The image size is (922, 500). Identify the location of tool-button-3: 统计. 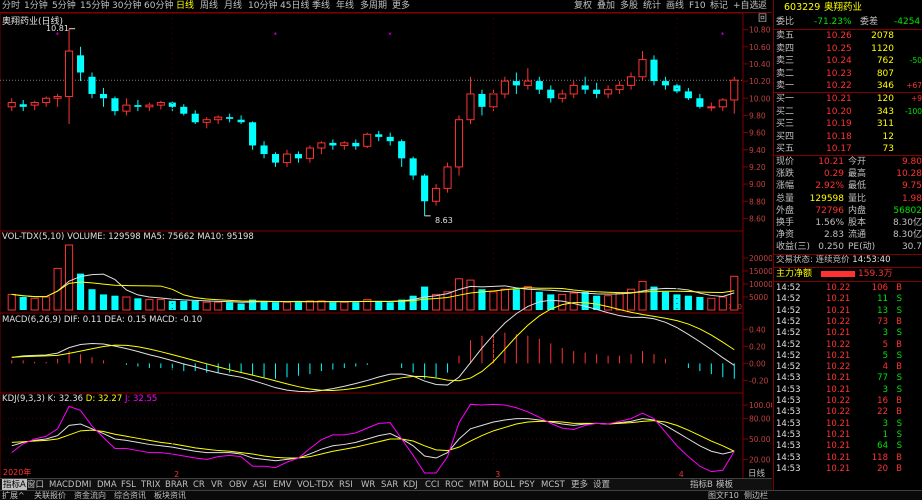
(652, 6).